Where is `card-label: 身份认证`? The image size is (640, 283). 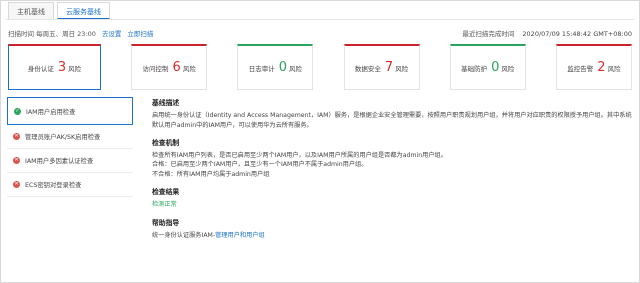
card-label: 身份认证 is located at coordinates (40, 68).